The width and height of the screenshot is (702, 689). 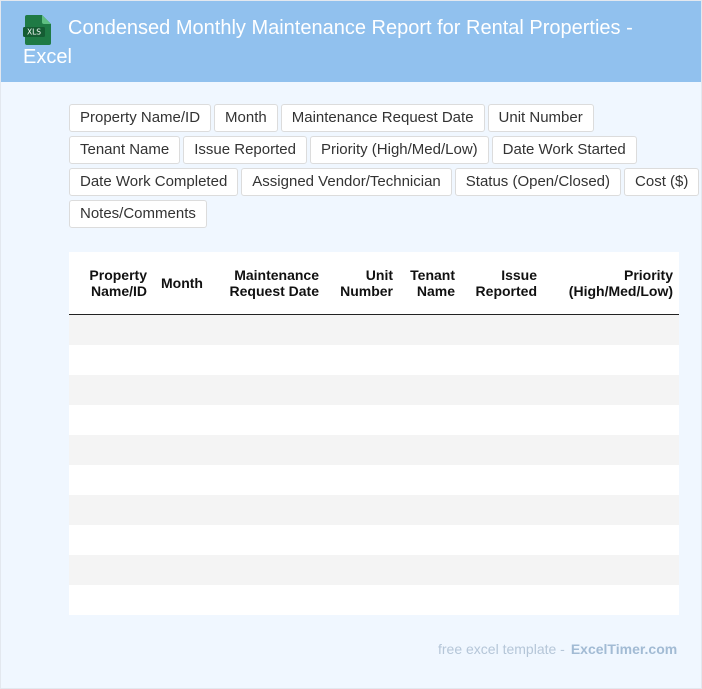 What do you see at coordinates (620, 290) in the screenshot?
I see `column-header-line: (High/Med/Low)` at bounding box center [620, 290].